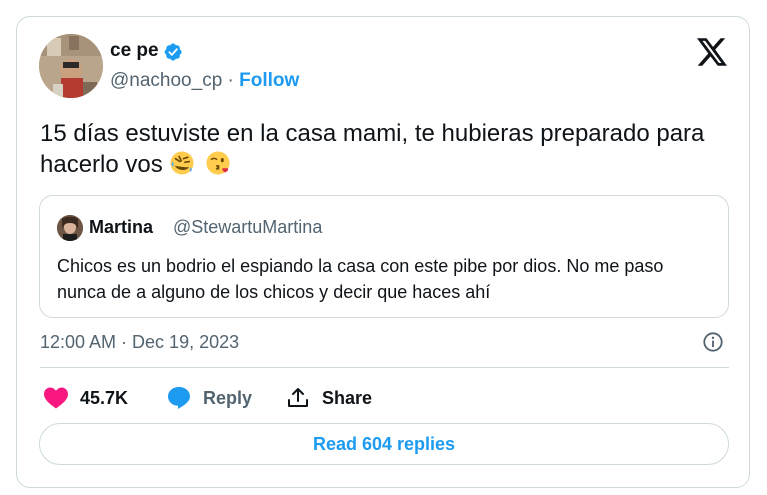  What do you see at coordinates (347, 397) in the screenshot?
I see `share-label: Share` at bounding box center [347, 397].